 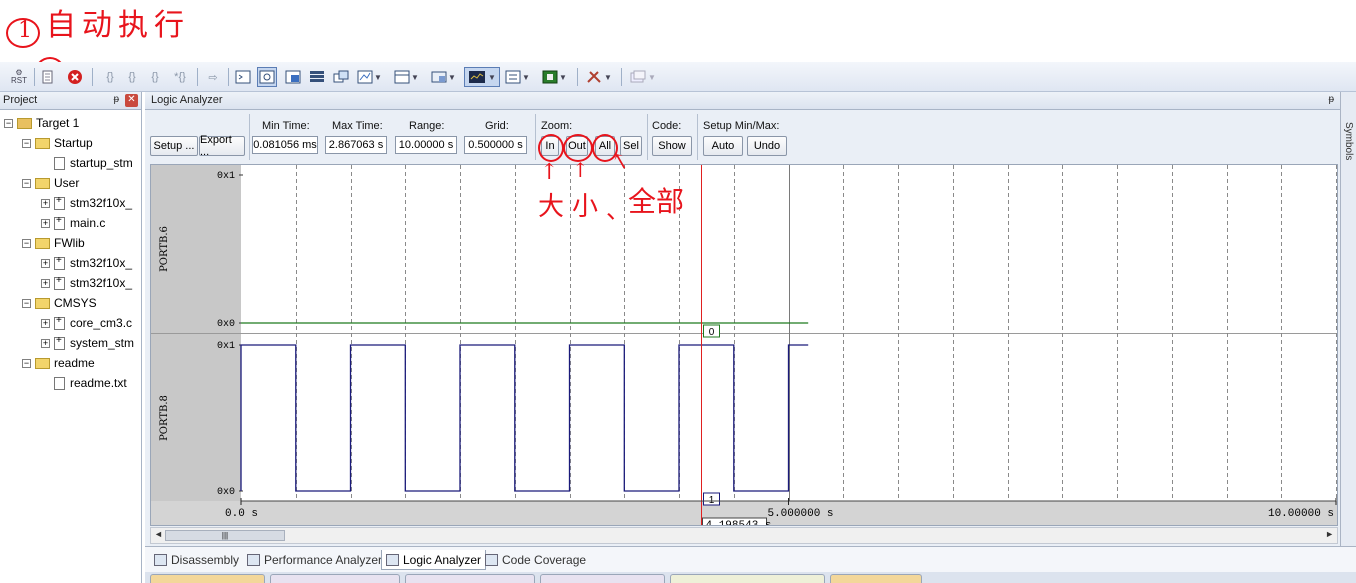 What do you see at coordinates (482, 77) in the screenshot?
I see `analysis-window-icon: ▼` at bounding box center [482, 77].